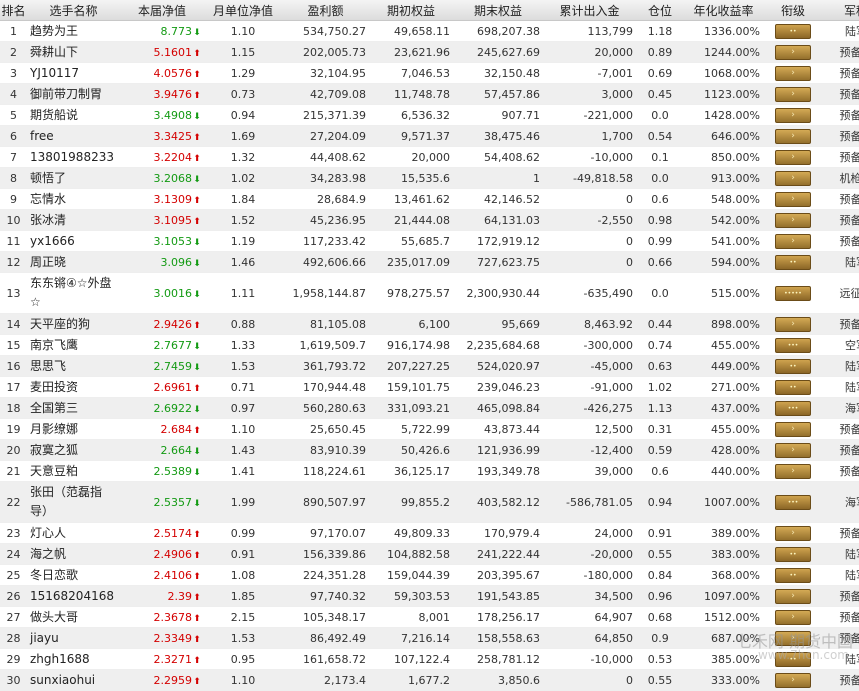  What do you see at coordinates (73, 241) in the screenshot?
I see `player-name: yx1666` at bounding box center [73, 241].